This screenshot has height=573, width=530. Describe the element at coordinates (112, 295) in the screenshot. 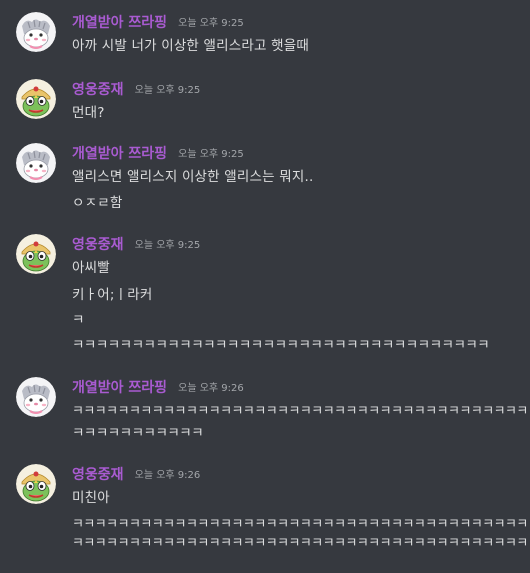

I see `message-text: 키ㅏ어;ㅣ라커` at that location.